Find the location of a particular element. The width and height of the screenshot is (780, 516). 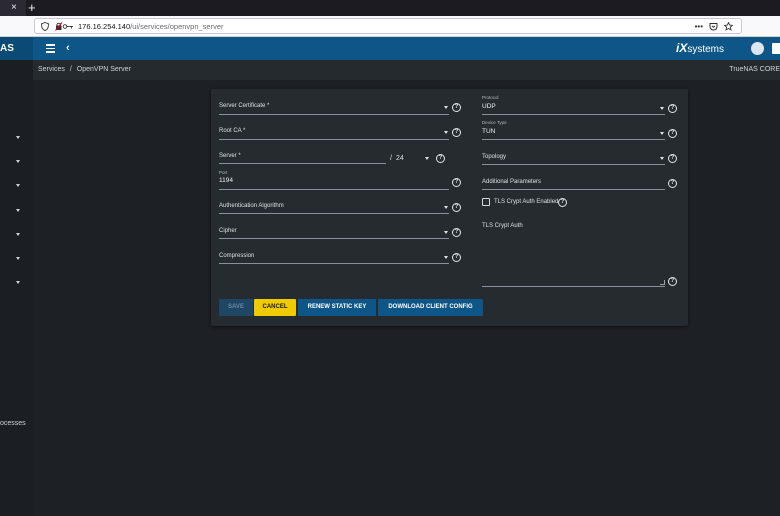

pocket-icon is located at coordinates (713, 26).